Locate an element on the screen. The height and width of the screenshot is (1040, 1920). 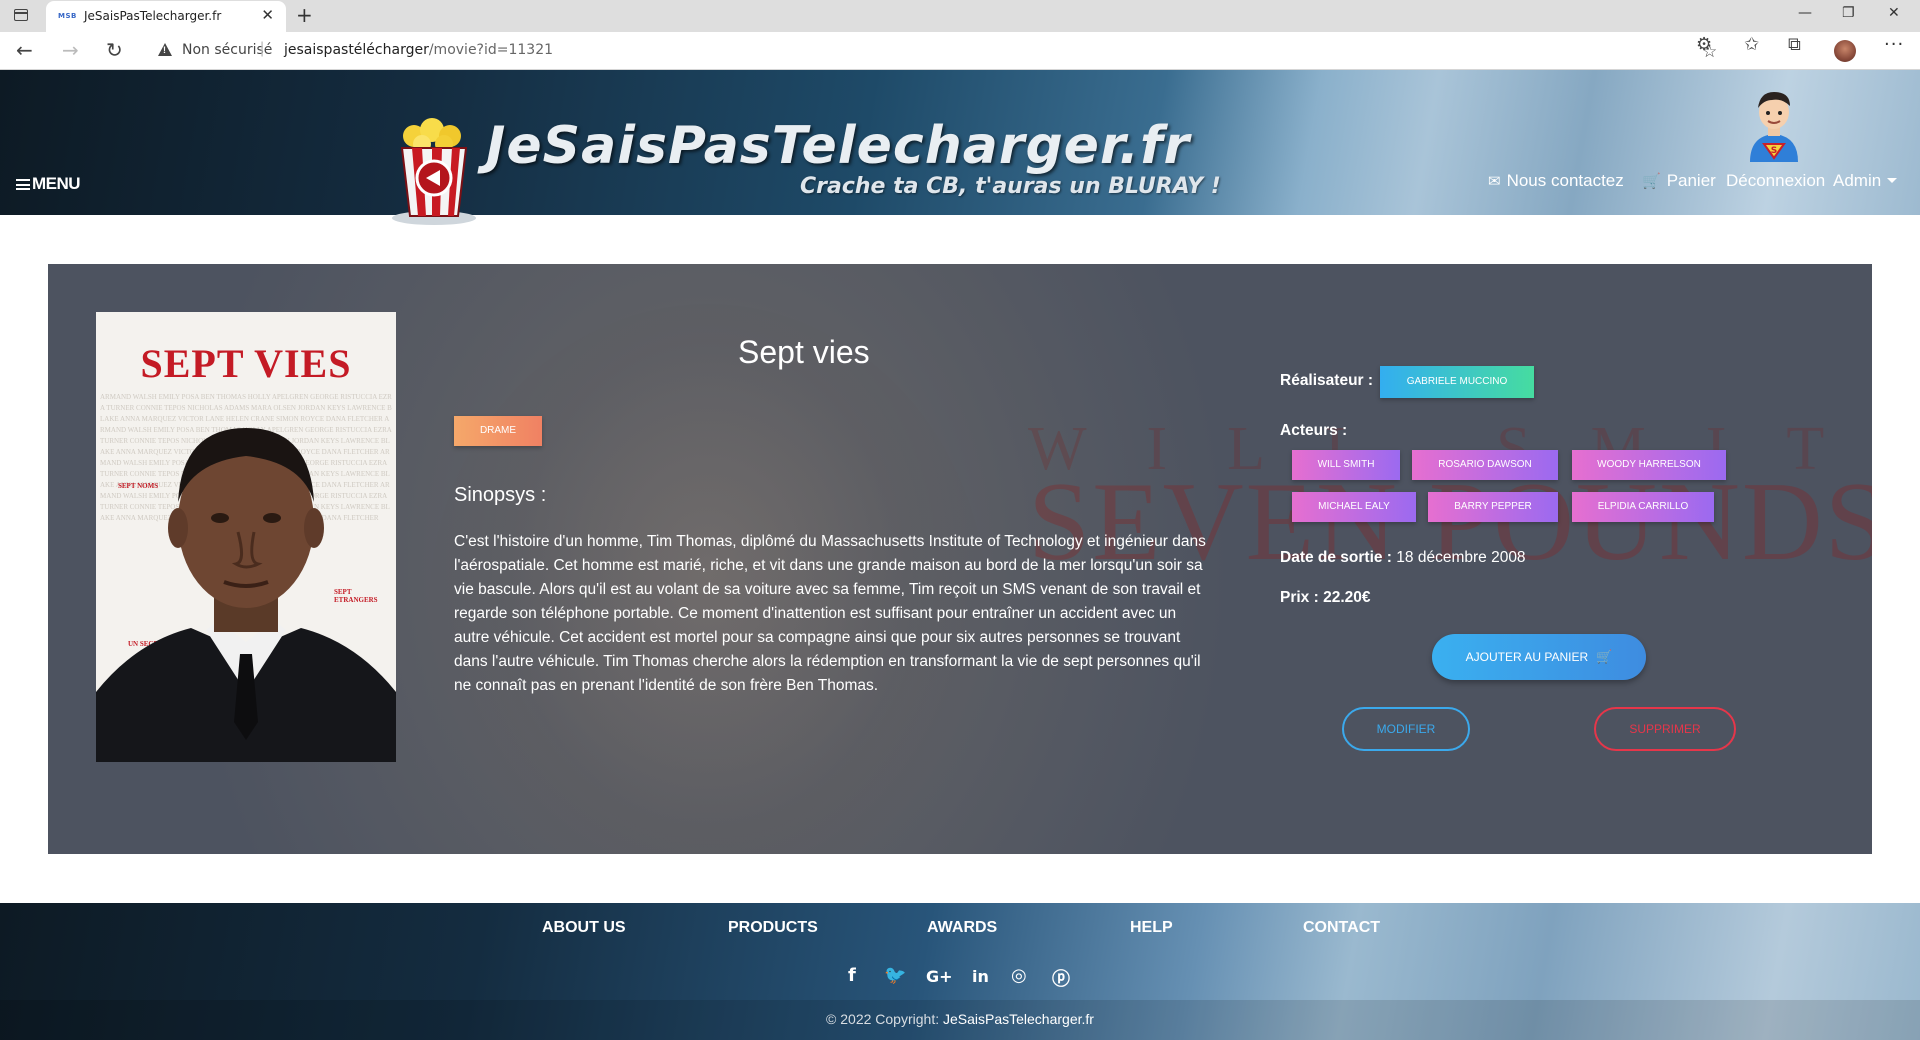
menu-button: MENU is located at coordinates (48, 184).